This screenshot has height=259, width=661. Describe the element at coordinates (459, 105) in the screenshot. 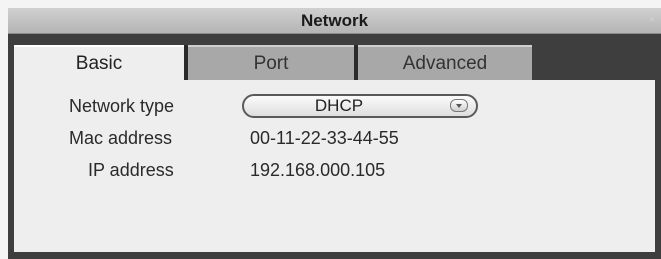

I see `chevron-down-icon` at that location.